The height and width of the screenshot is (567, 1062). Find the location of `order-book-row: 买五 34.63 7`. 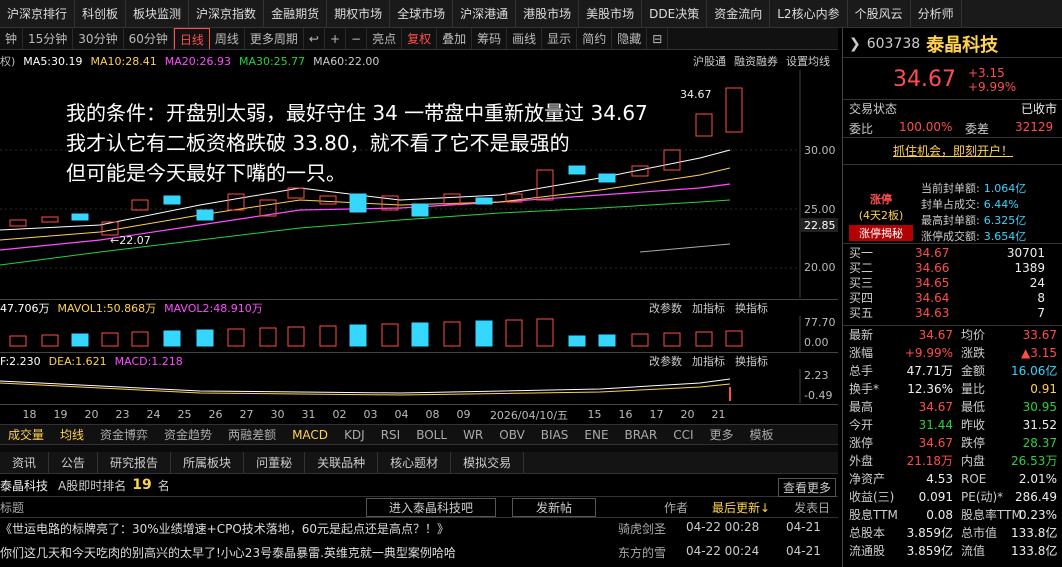

order-book-row: 买五 34.63 7 is located at coordinates (952, 313).